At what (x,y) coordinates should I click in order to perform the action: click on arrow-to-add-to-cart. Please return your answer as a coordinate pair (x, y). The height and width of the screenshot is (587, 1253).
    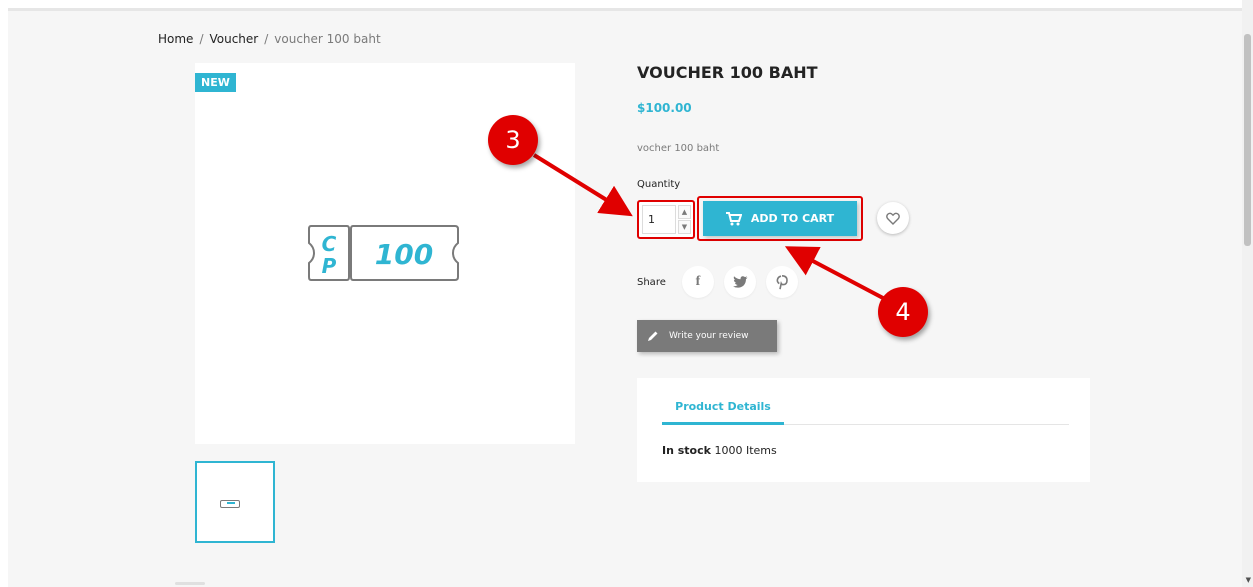
    Looking at the image, I should click on (834, 273).